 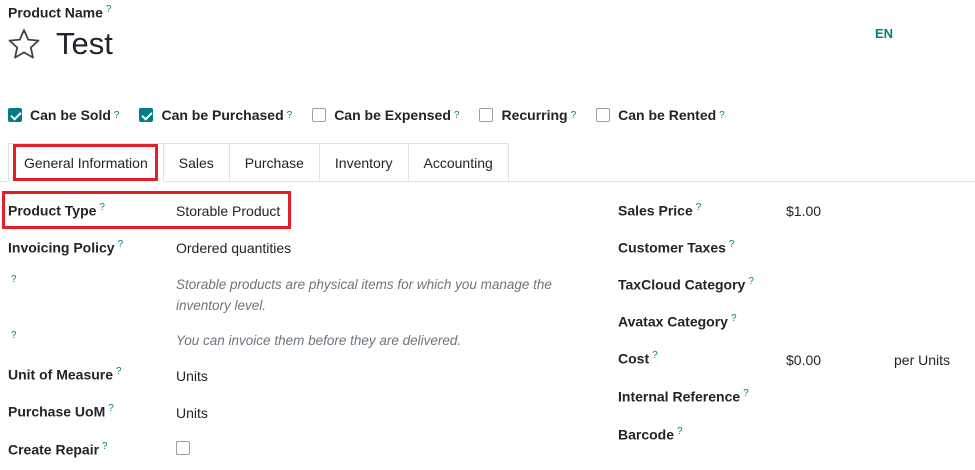 I want to click on can-be-expensed-checkbox, so click(x=319, y=115).